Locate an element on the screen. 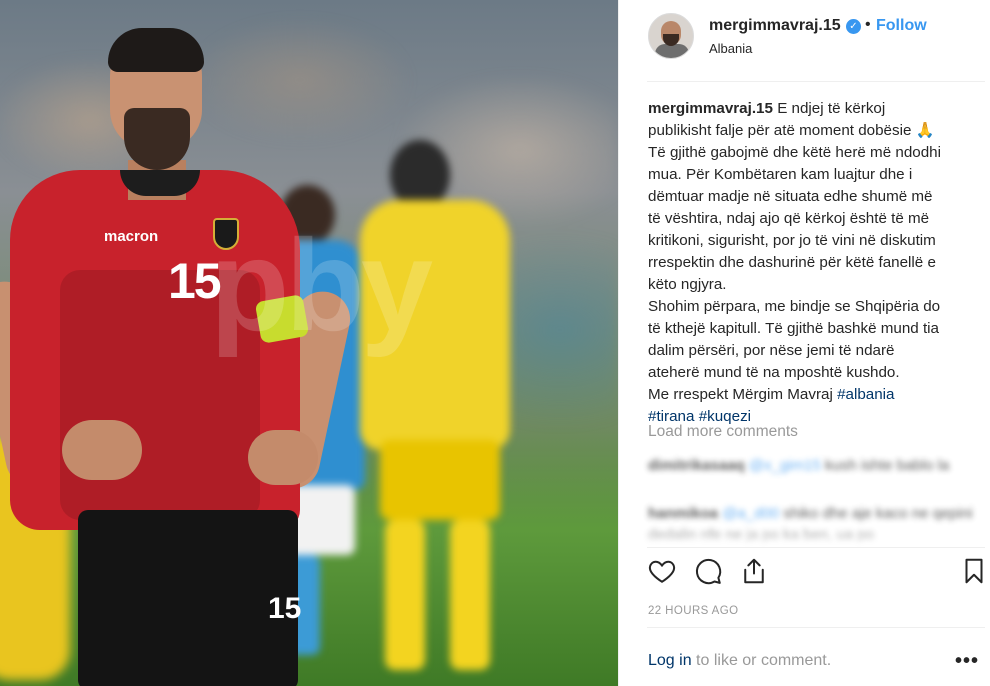 Image resolution: width=990 pixels, height=686 pixels. caption-username: mergimmavraj.15 is located at coordinates (710, 108).